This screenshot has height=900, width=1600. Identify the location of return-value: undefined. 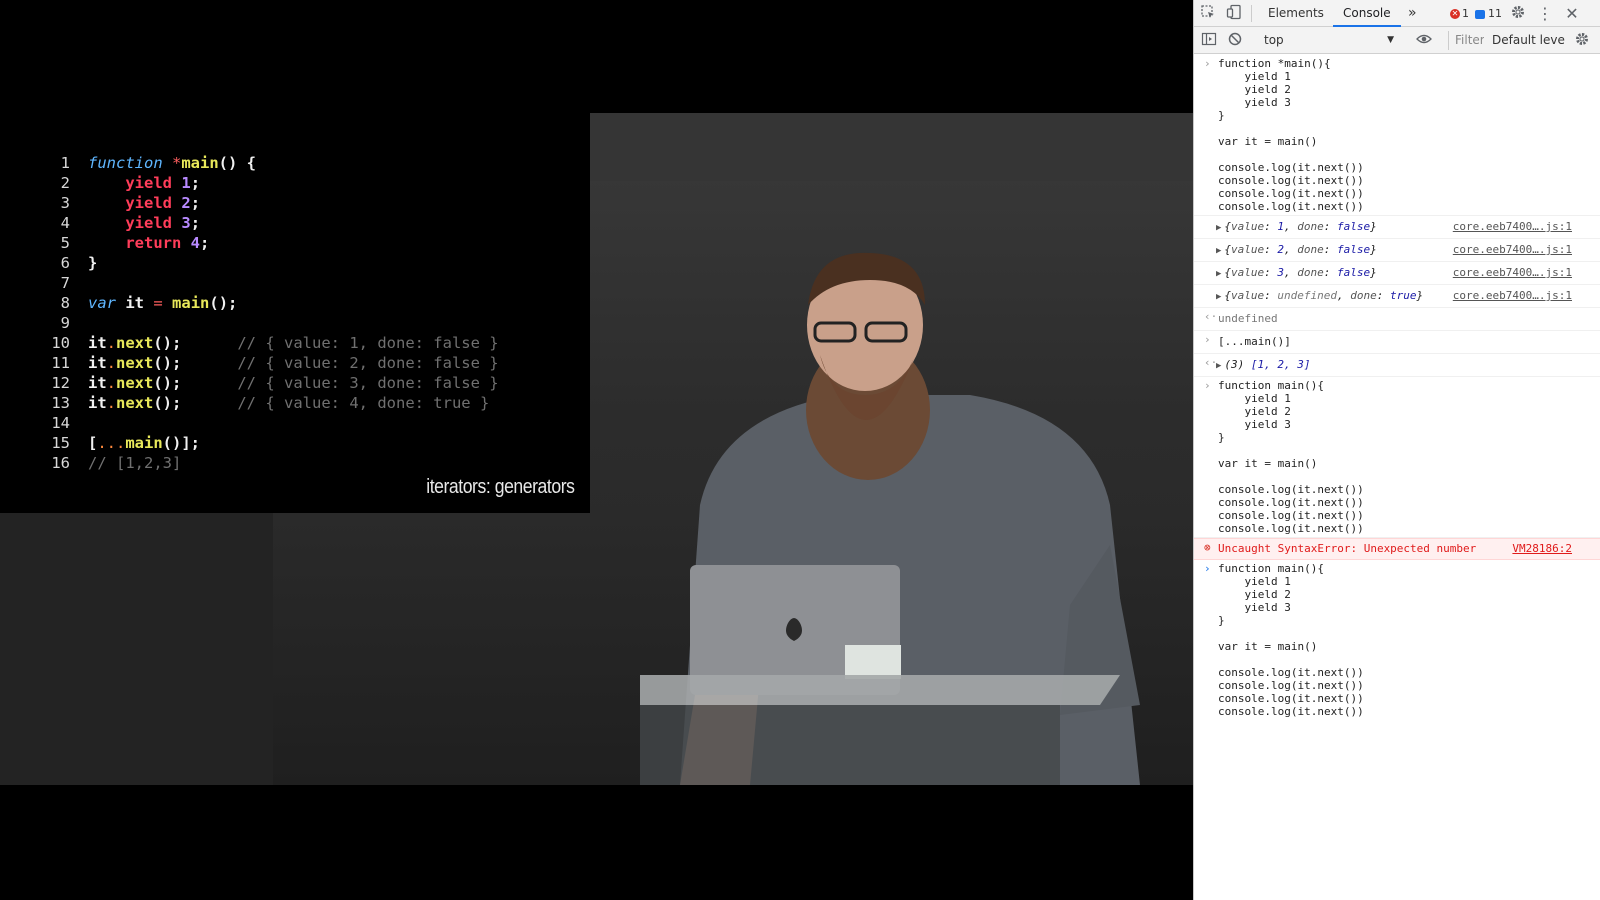
(1248, 318).